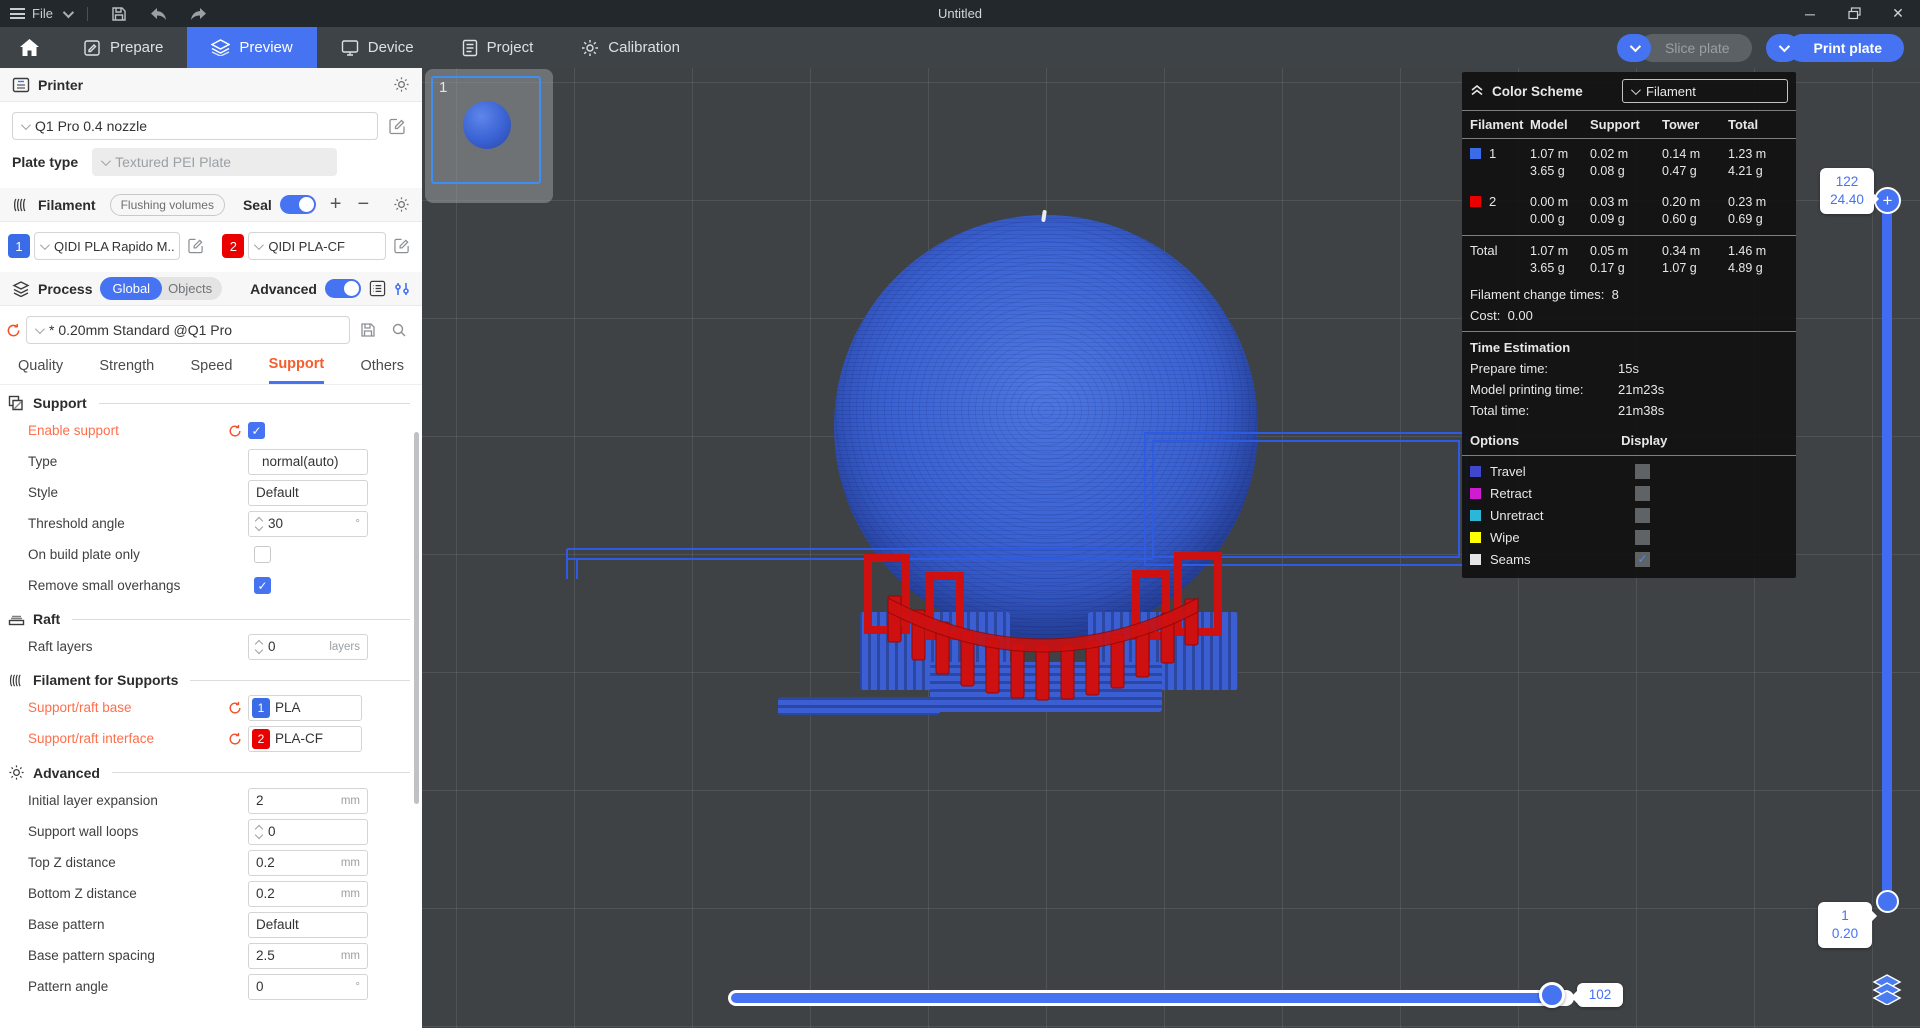  What do you see at coordinates (1642, 471) in the screenshot?
I see `travel-display-checkbox` at bounding box center [1642, 471].